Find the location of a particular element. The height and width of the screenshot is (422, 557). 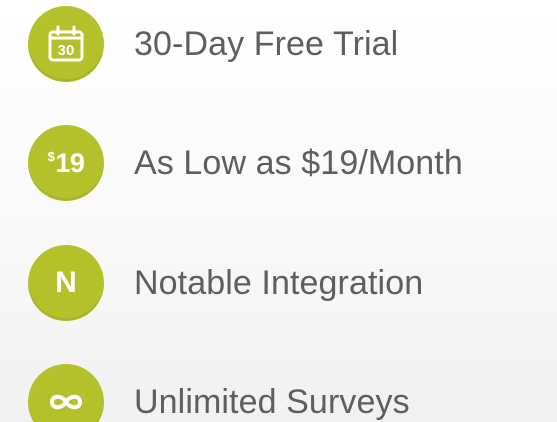

notable-badge-letter: N is located at coordinates (66, 282).